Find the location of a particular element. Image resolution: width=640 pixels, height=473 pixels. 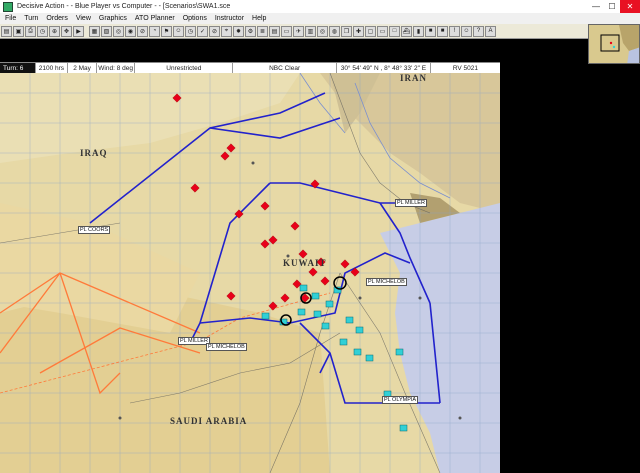

overview-minimap is located at coordinates (614, 44).